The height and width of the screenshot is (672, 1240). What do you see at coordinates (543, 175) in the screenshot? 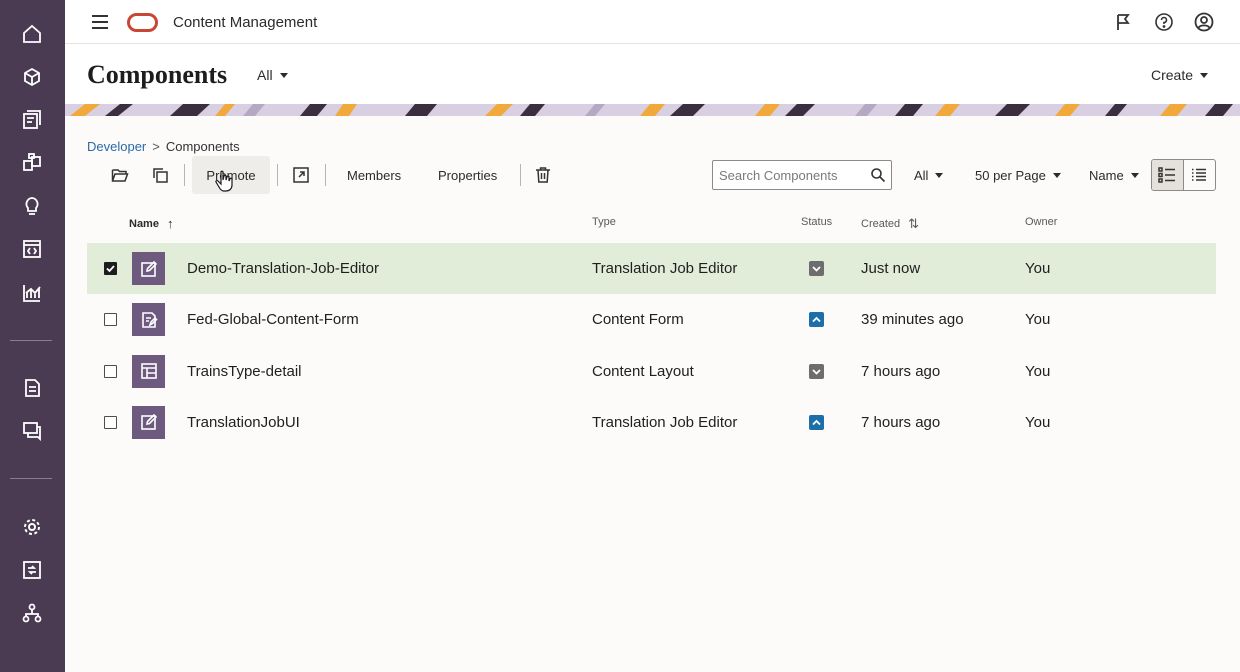
I see `trash-icon` at bounding box center [543, 175].